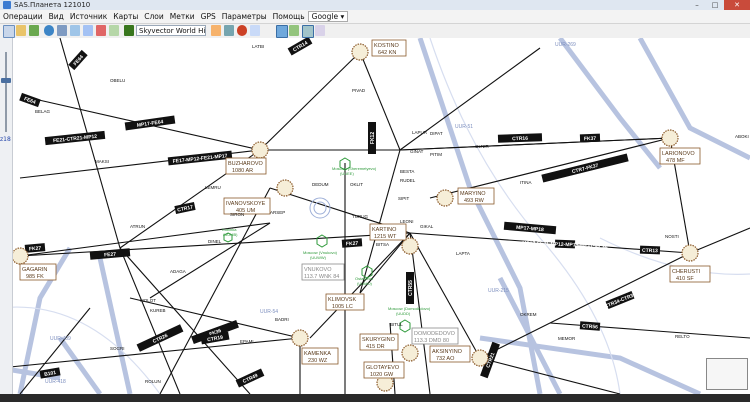  I want to click on svg-text: MEMOR, so click(567, 338).